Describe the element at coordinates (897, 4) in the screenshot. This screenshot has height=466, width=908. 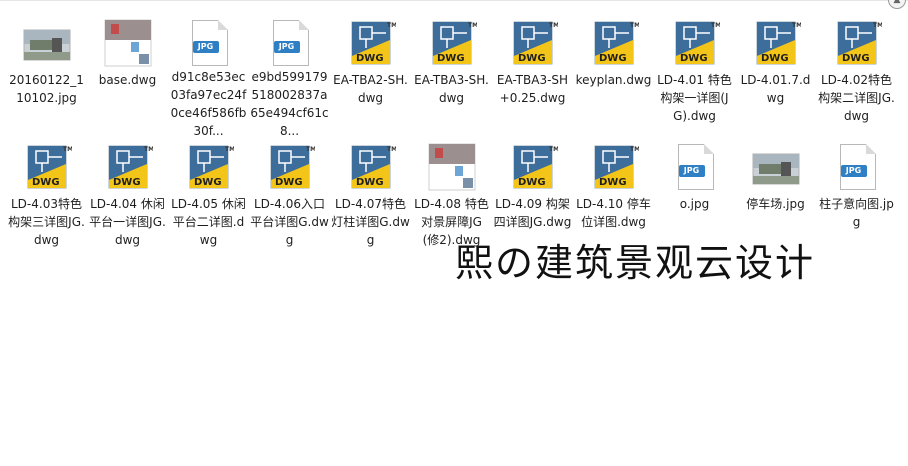
I see `scroll-up-icon: ▲` at that location.